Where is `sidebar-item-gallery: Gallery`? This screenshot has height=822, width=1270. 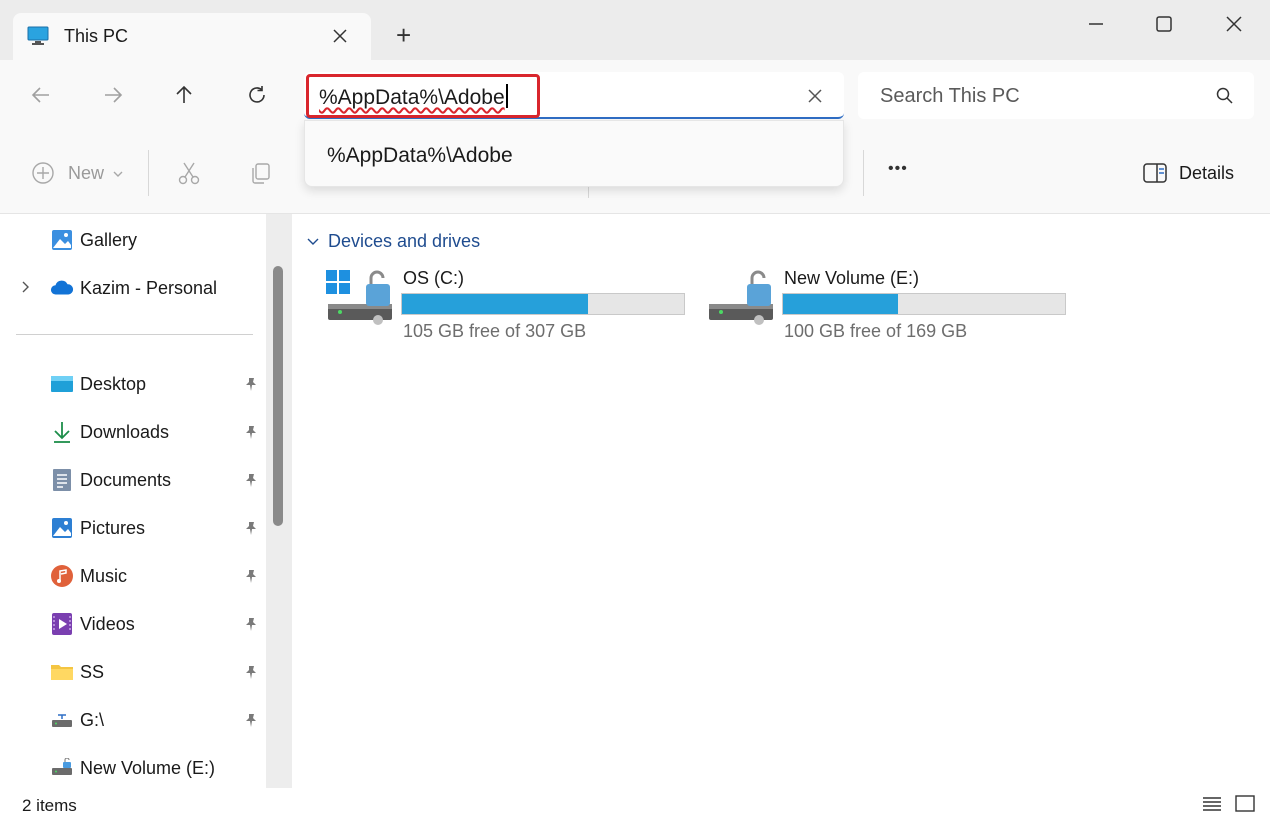
sidebar-item-gallery: Gallery is located at coordinates (93, 240).